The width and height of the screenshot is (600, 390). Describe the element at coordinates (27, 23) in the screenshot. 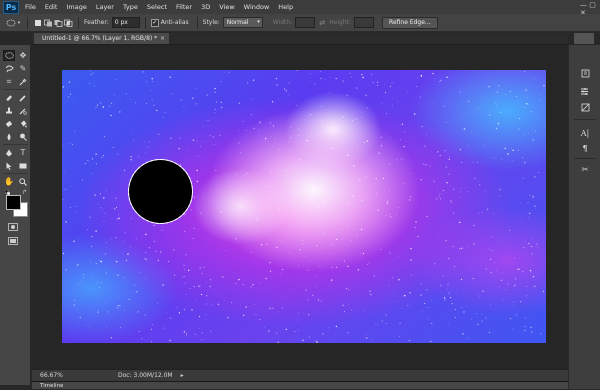

I see `divider` at that location.